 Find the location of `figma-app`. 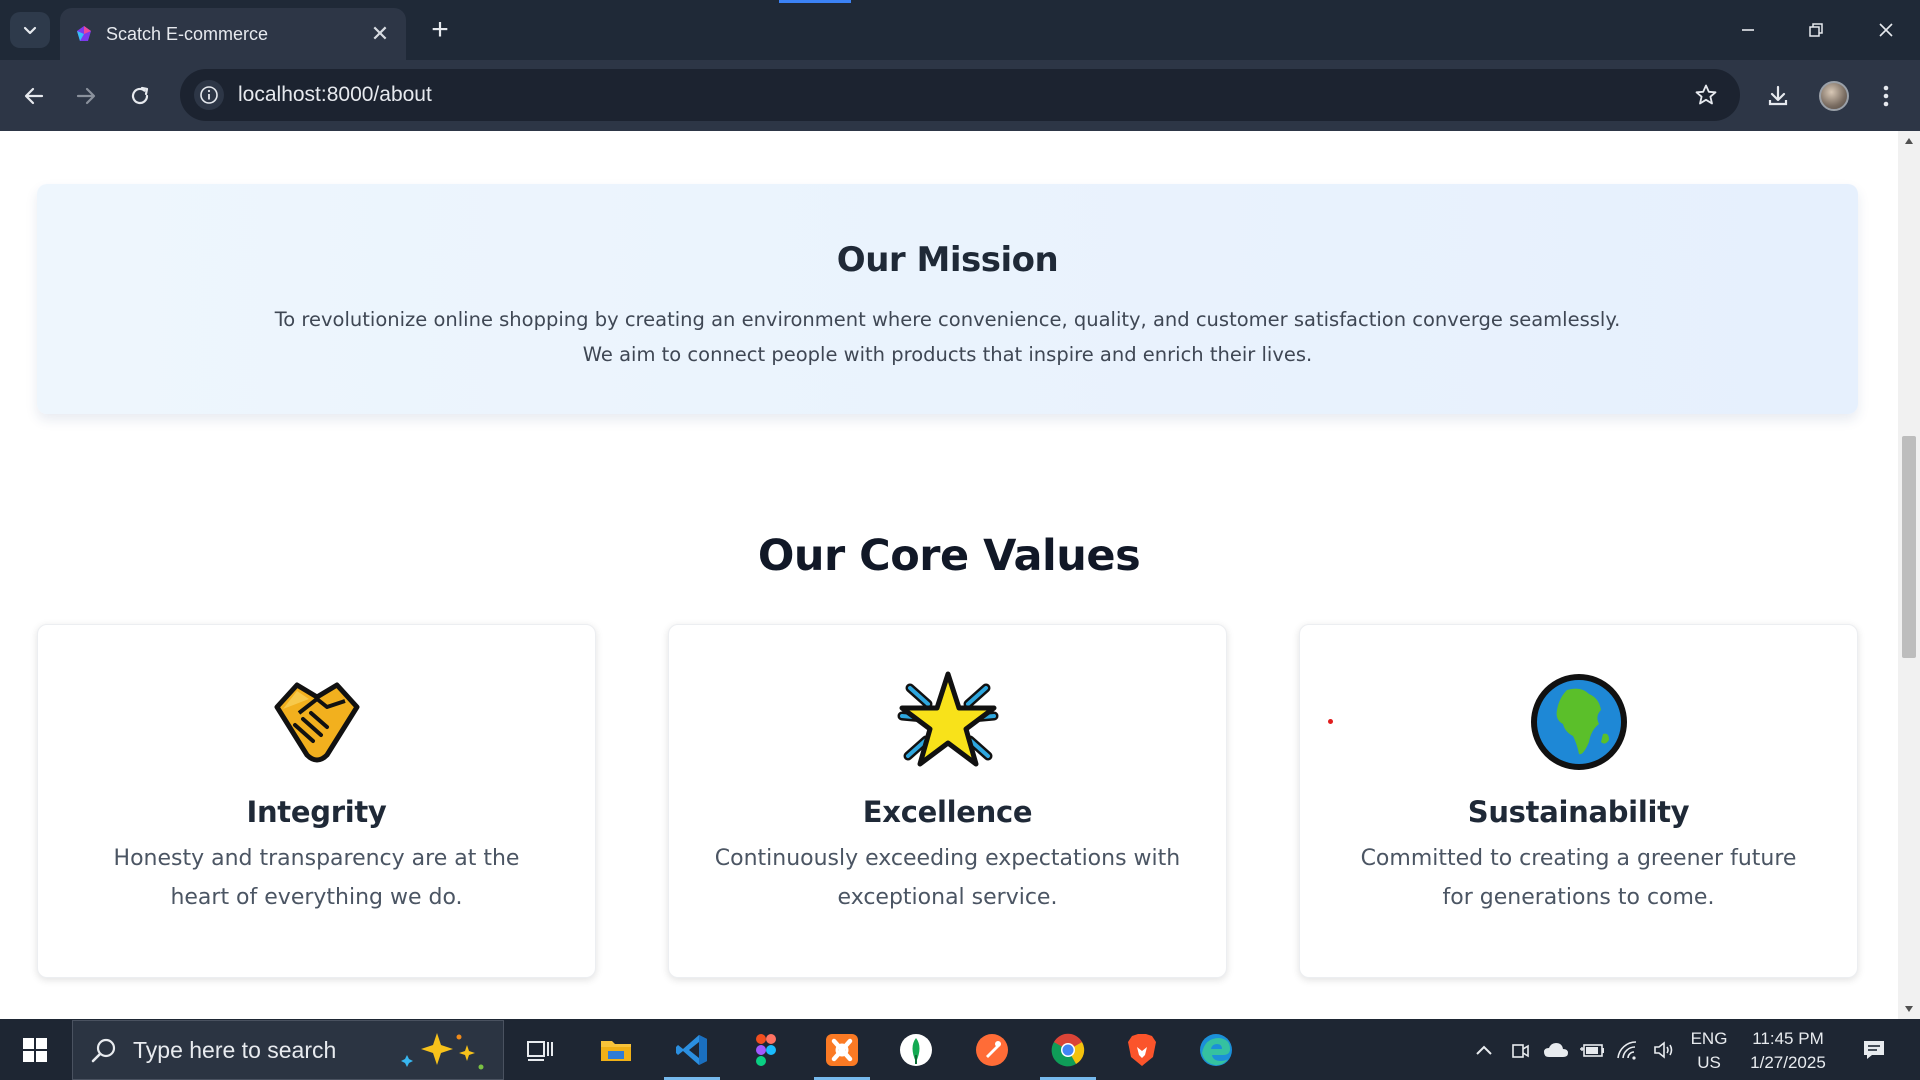

figma-app is located at coordinates (766, 1049).